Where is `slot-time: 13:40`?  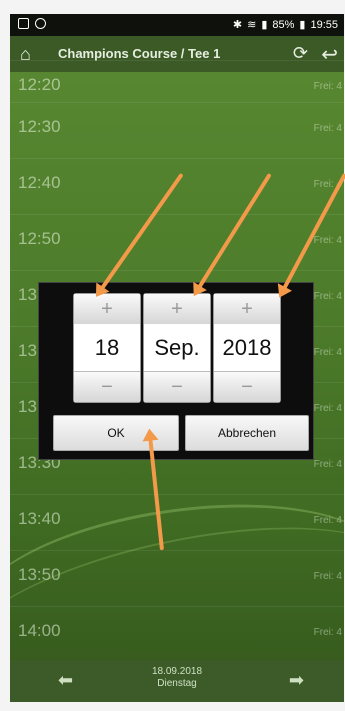 slot-time: 13:40 is located at coordinates (39, 518).